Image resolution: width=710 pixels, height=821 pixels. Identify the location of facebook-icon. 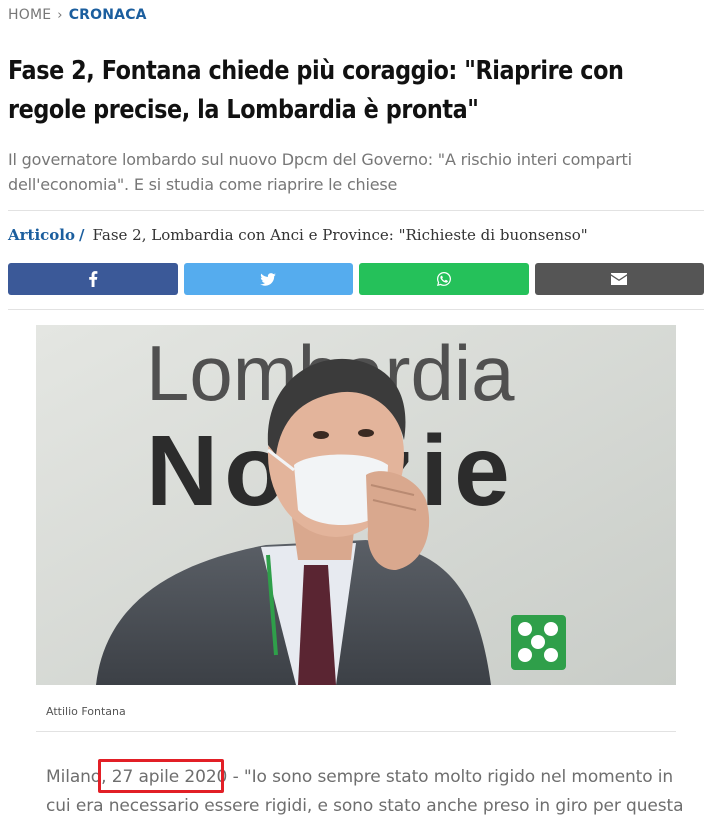
(93, 279).